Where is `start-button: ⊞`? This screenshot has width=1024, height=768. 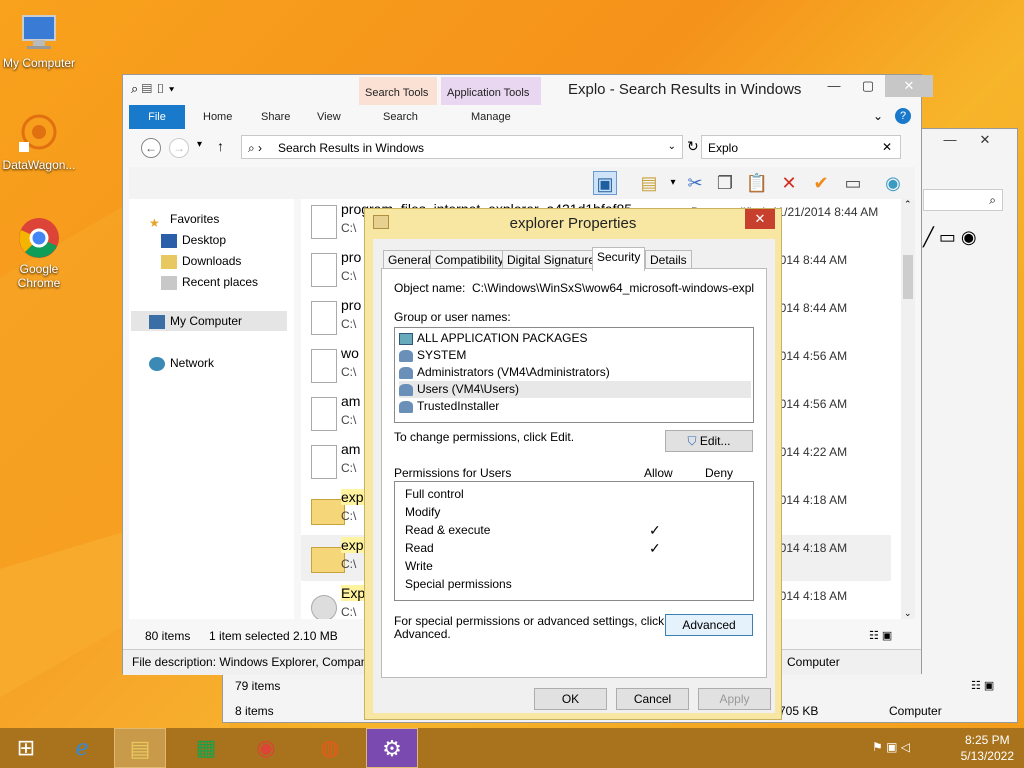 start-button: ⊞ is located at coordinates (26, 748).